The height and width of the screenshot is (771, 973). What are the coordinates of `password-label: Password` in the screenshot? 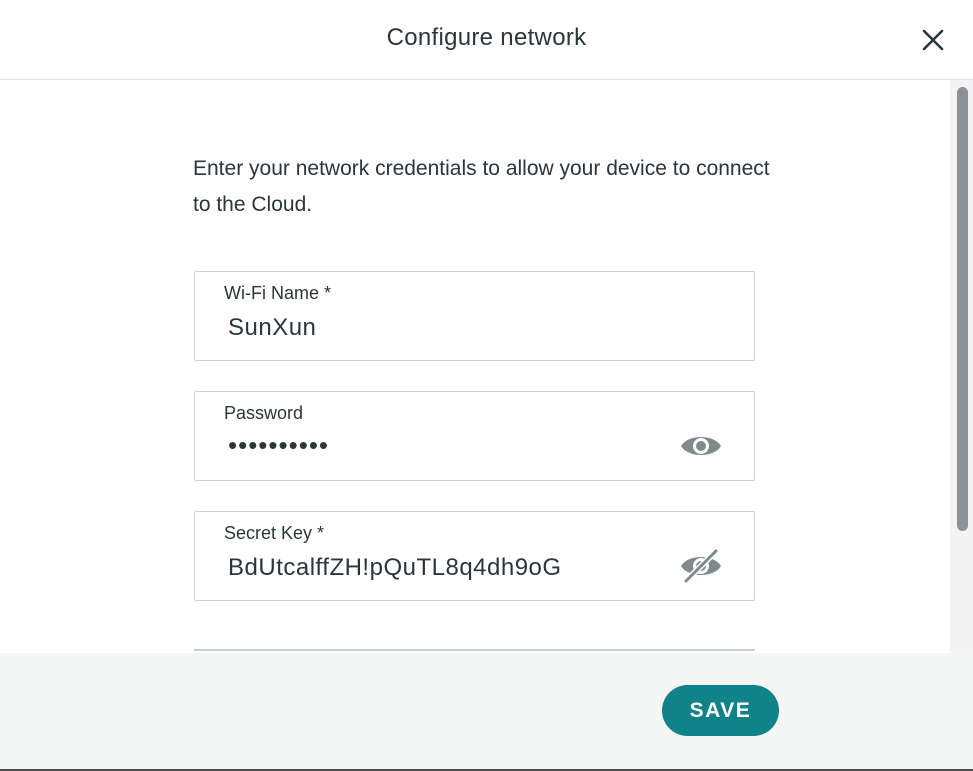 It's located at (264, 413).